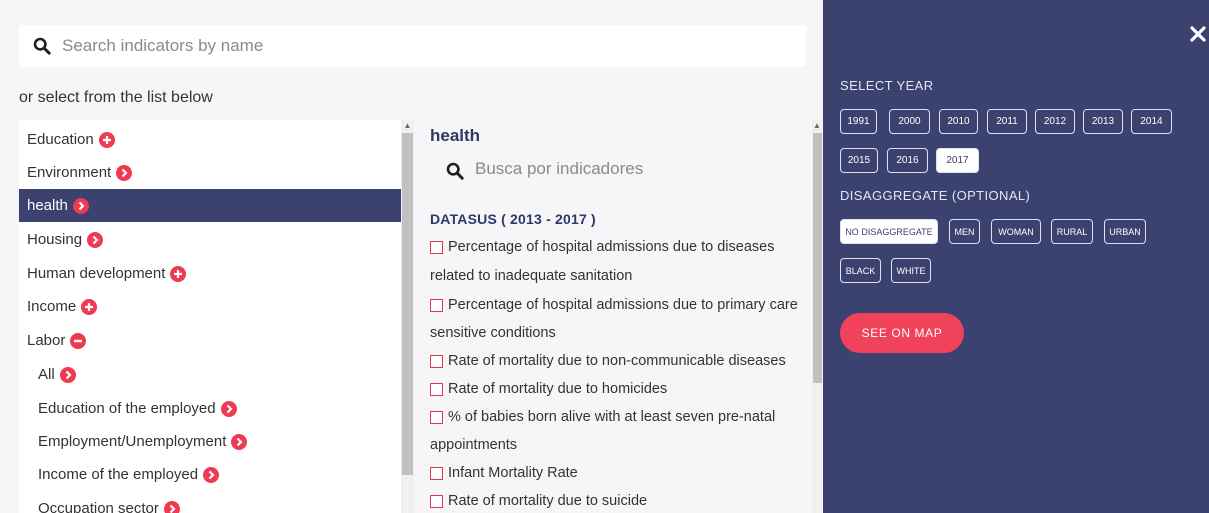 The width and height of the screenshot is (1209, 513). I want to click on indicator-group-title: health, so click(455, 135).